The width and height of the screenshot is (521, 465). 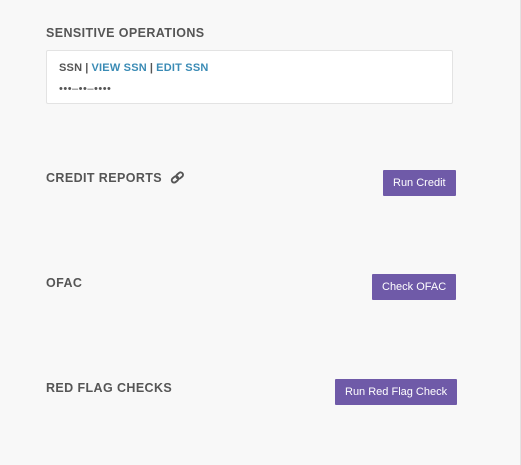 I want to click on ssn-actions-line: SSN | VIEW SSN | EDIT SSN, so click(x=134, y=68).